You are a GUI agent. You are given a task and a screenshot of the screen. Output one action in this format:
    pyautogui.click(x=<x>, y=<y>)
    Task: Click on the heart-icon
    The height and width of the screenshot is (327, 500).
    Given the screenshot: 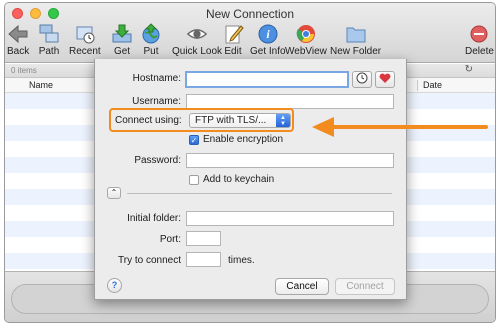 What is the action you would take?
    pyautogui.click(x=385, y=80)
    